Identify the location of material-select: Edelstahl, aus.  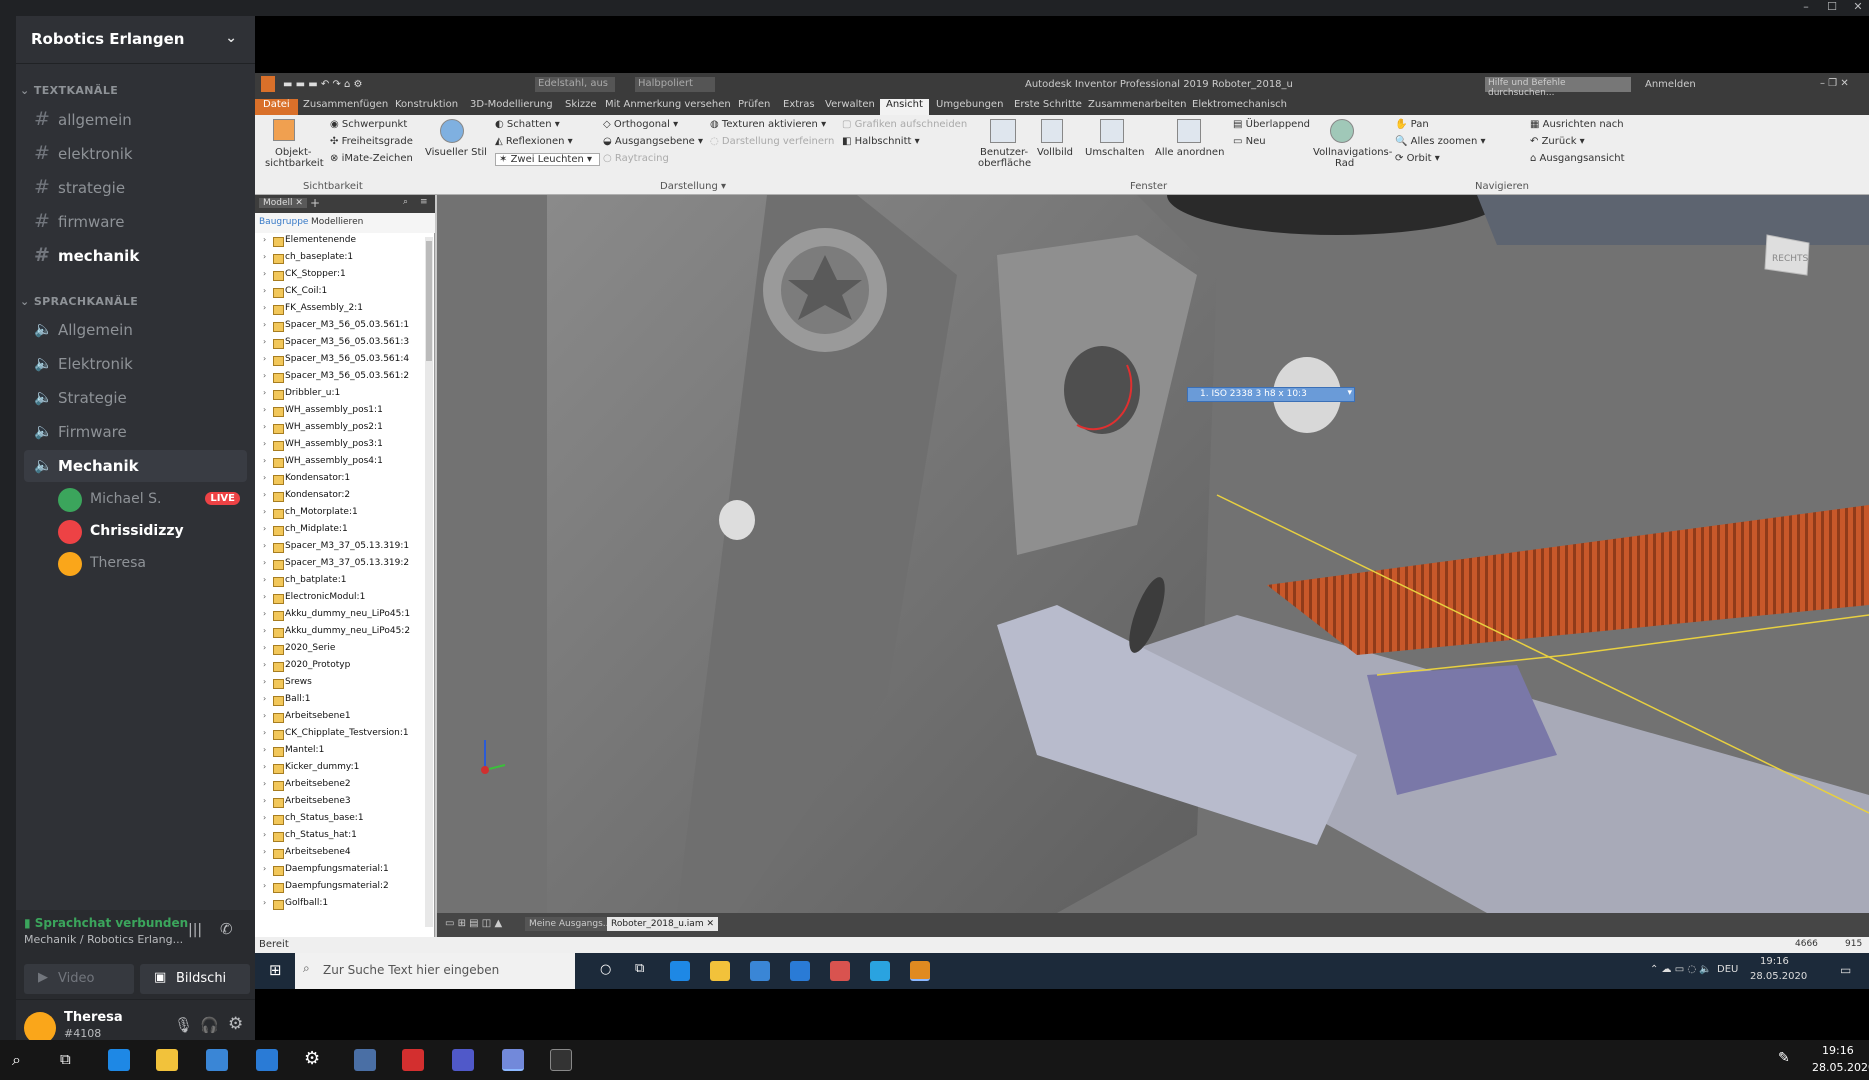
(575, 84).